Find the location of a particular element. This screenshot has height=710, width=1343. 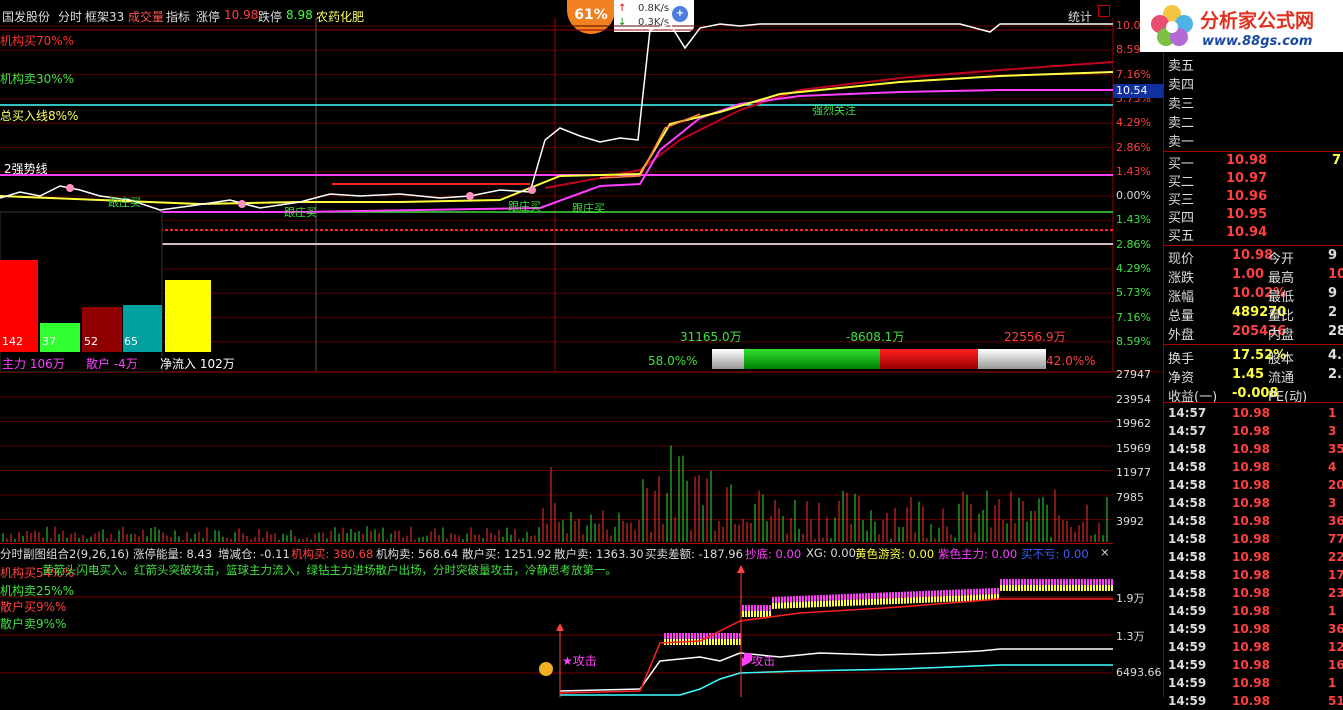

tick-cell: 14:58 is located at coordinates (1187, 503).